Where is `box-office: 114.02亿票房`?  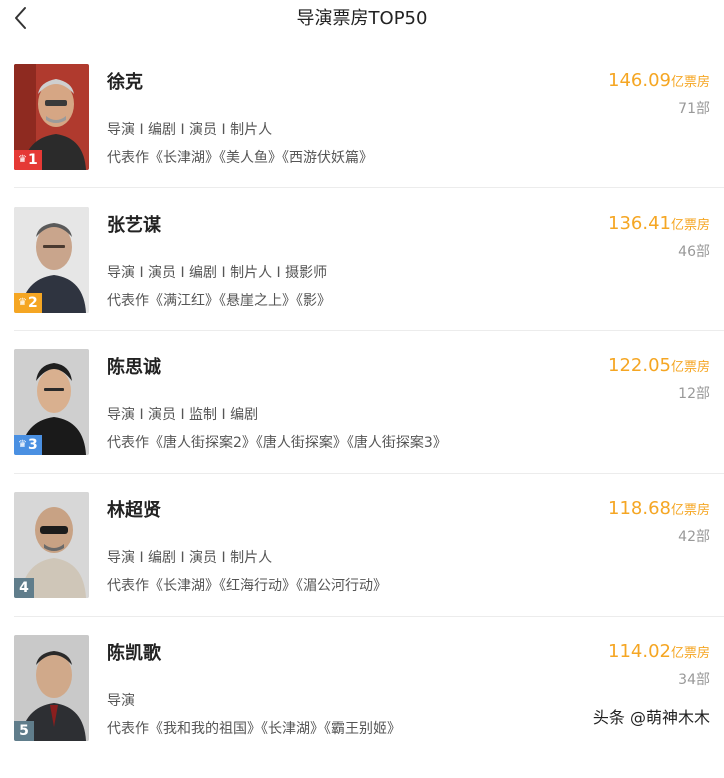 box-office: 114.02亿票房 is located at coordinates (659, 651).